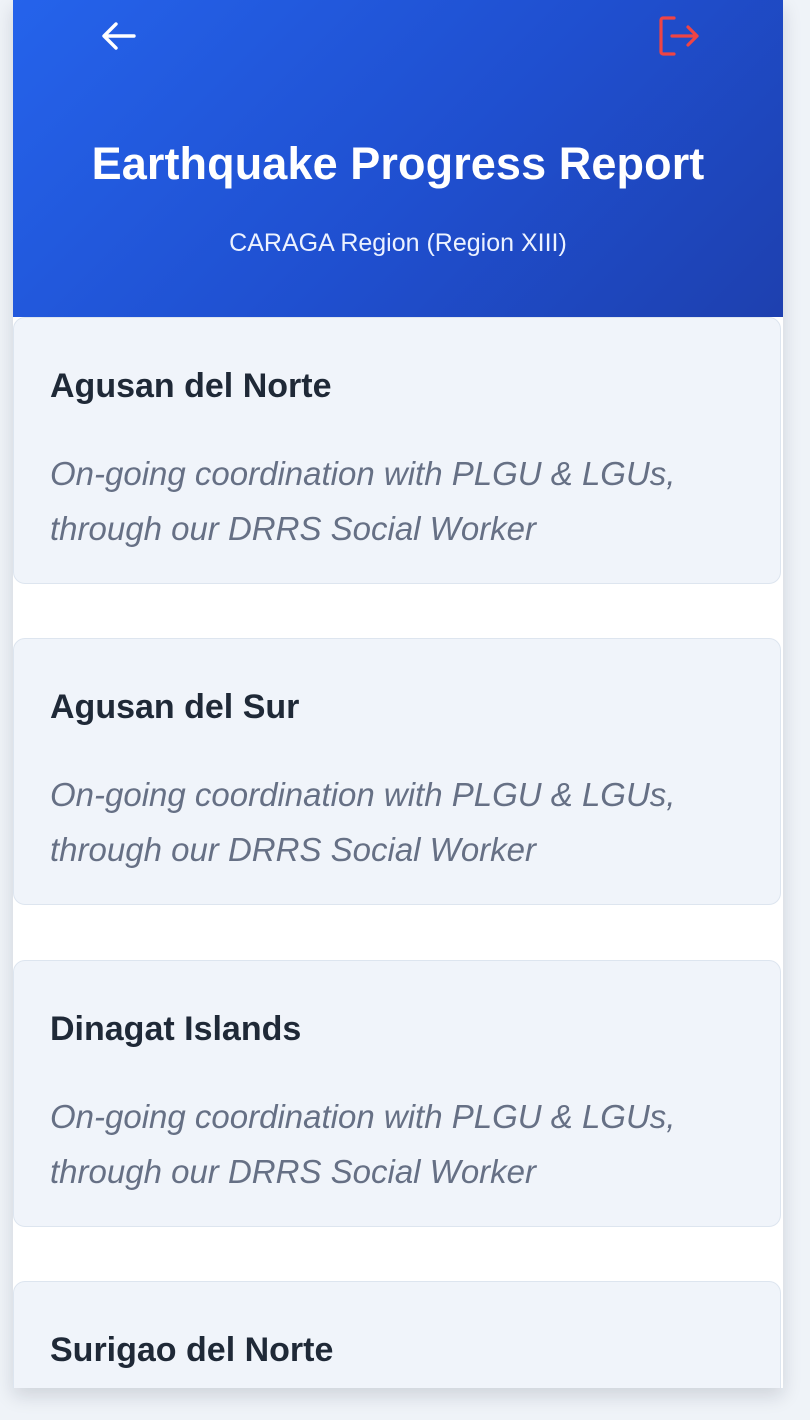 The height and width of the screenshot is (1420, 810). Describe the element at coordinates (398, 243) in the screenshot. I see `region-subtitle: CARAGA Region (Region XIII)` at that location.